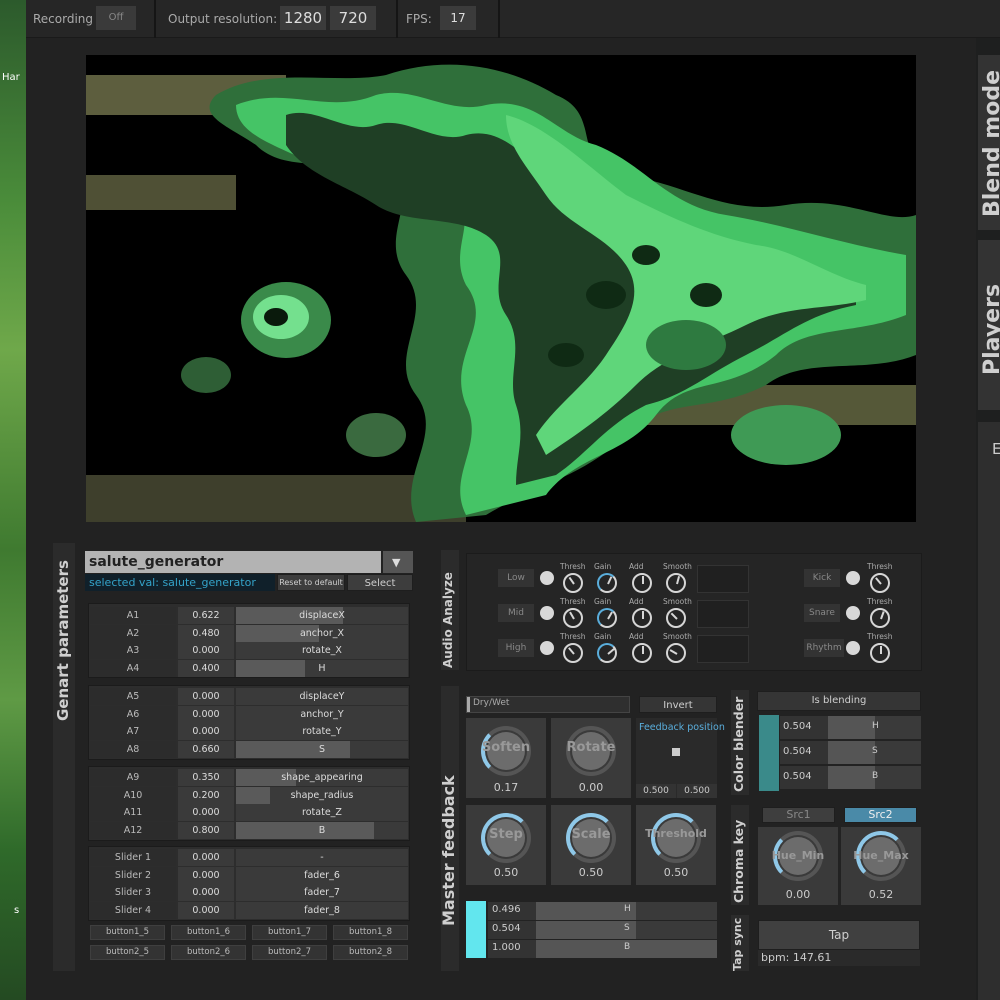 Image resolution: width=1000 pixels, height=1000 pixels. What do you see at coordinates (206, 795) in the screenshot?
I see `param-value: 0.200` at bounding box center [206, 795].